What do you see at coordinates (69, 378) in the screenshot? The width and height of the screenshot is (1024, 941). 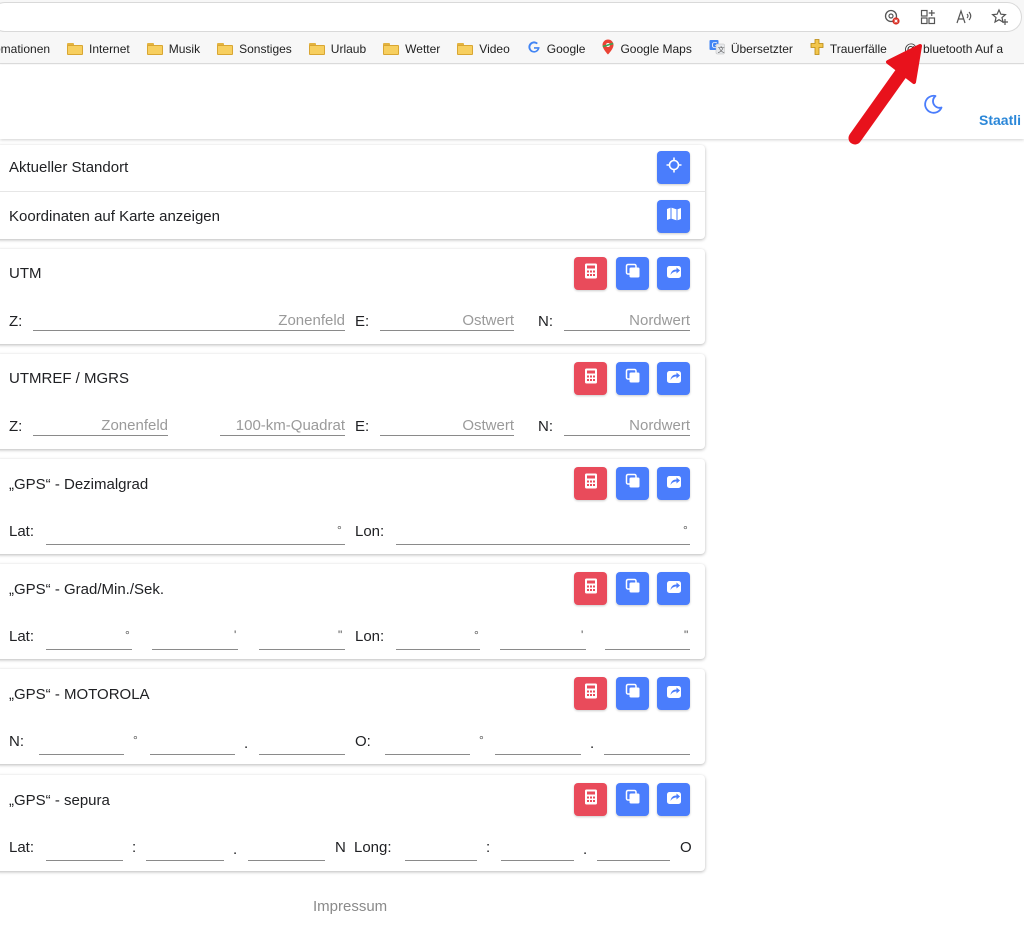 I see `mgrs-title: UTMREF / MGRS` at bounding box center [69, 378].